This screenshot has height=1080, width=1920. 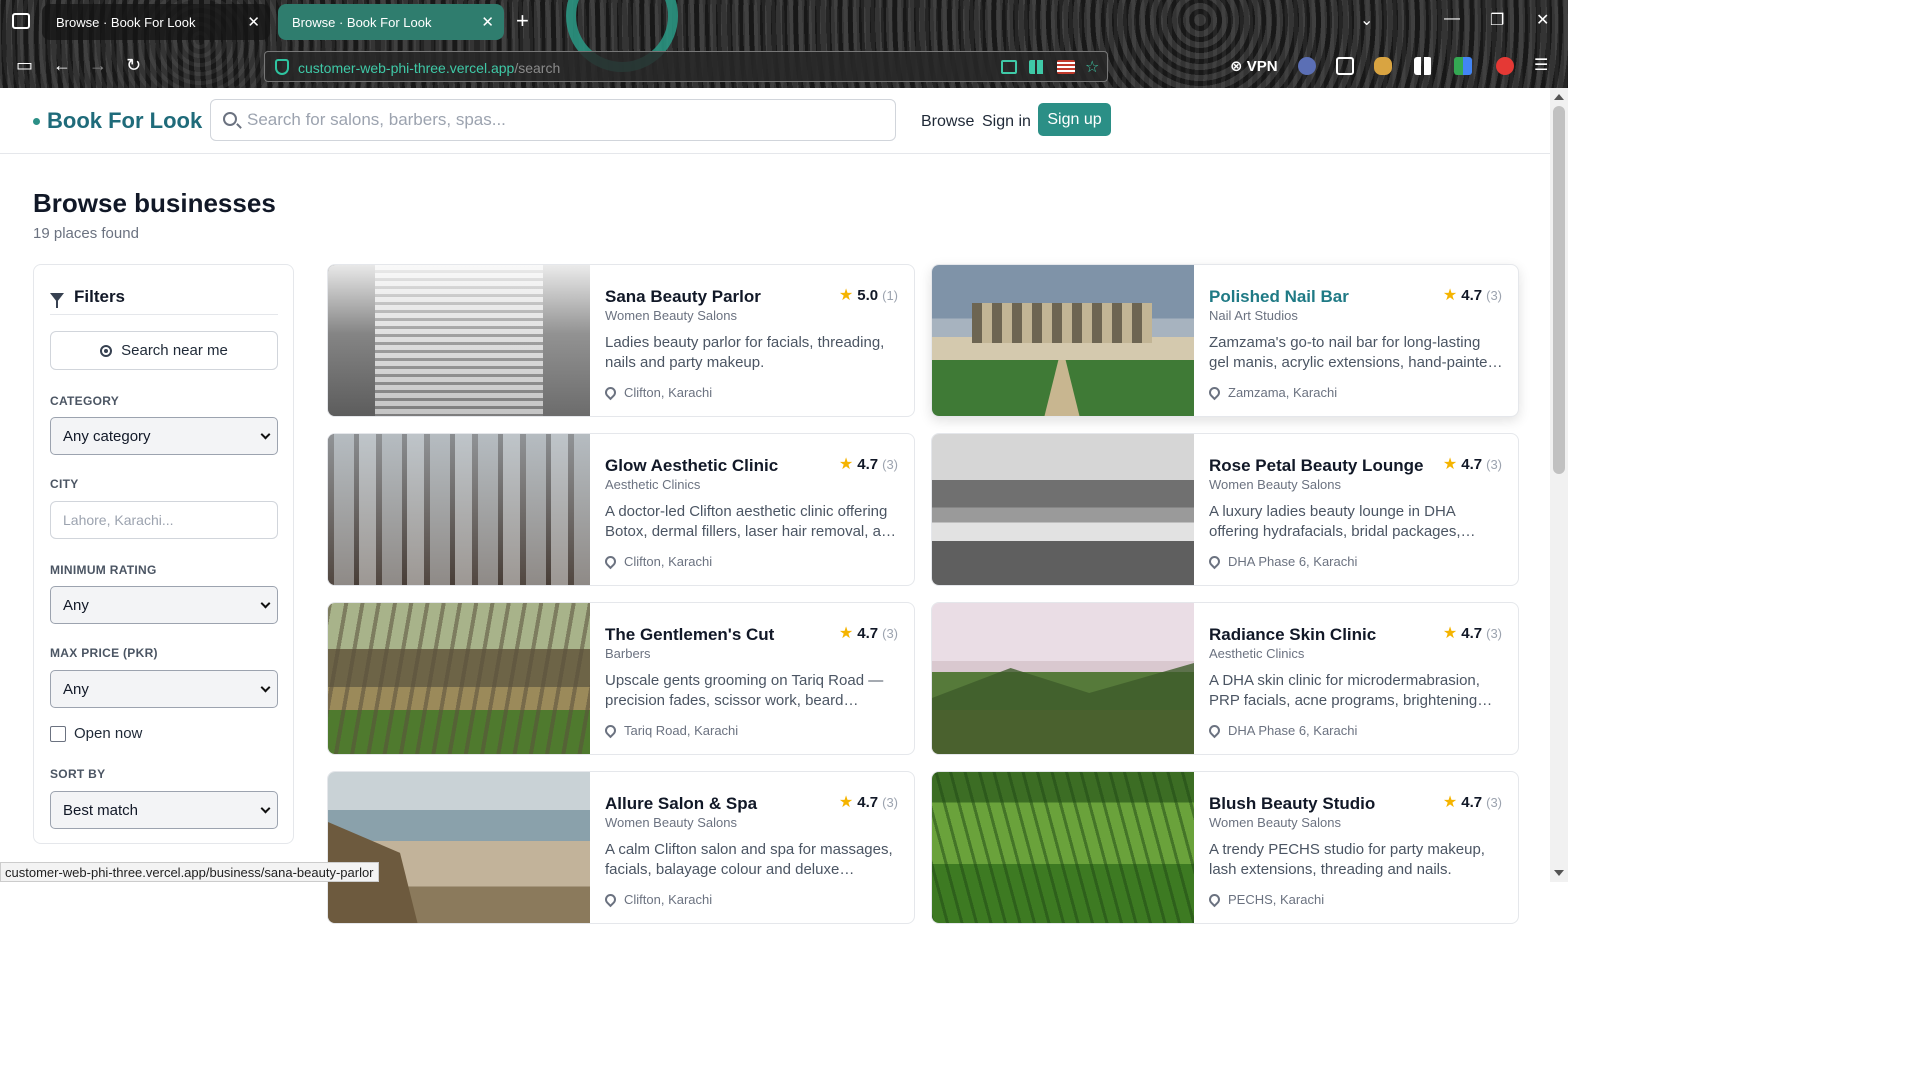 What do you see at coordinates (58, 733) in the screenshot?
I see `open-now-checkbox` at bounding box center [58, 733].